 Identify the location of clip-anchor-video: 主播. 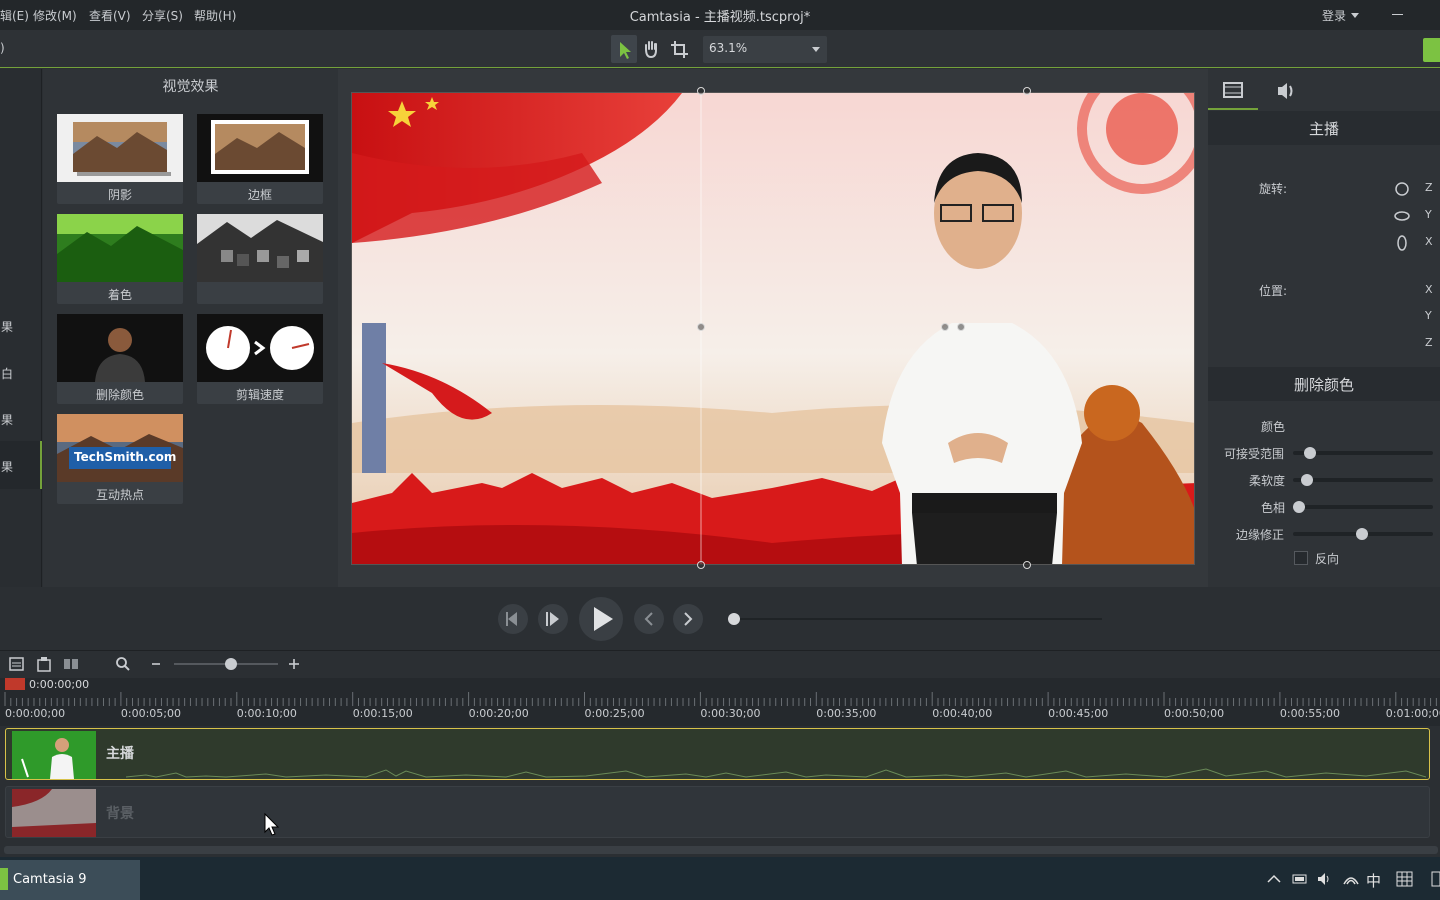
(717, 754).